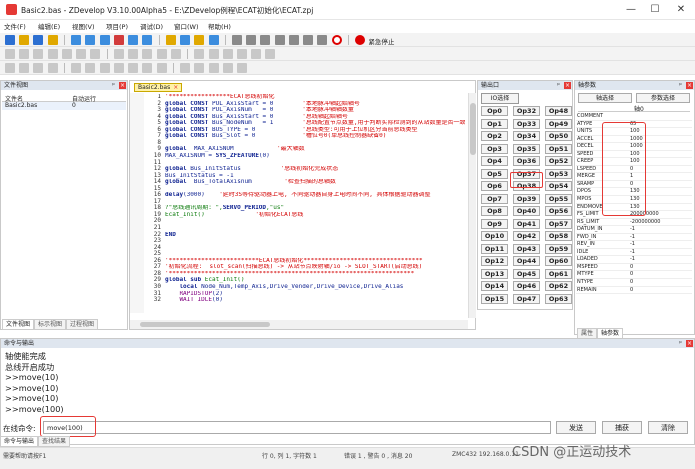 This screenshot has width=695, height=469. I want to click on panel-close-icon: ×, so click(567, 85).